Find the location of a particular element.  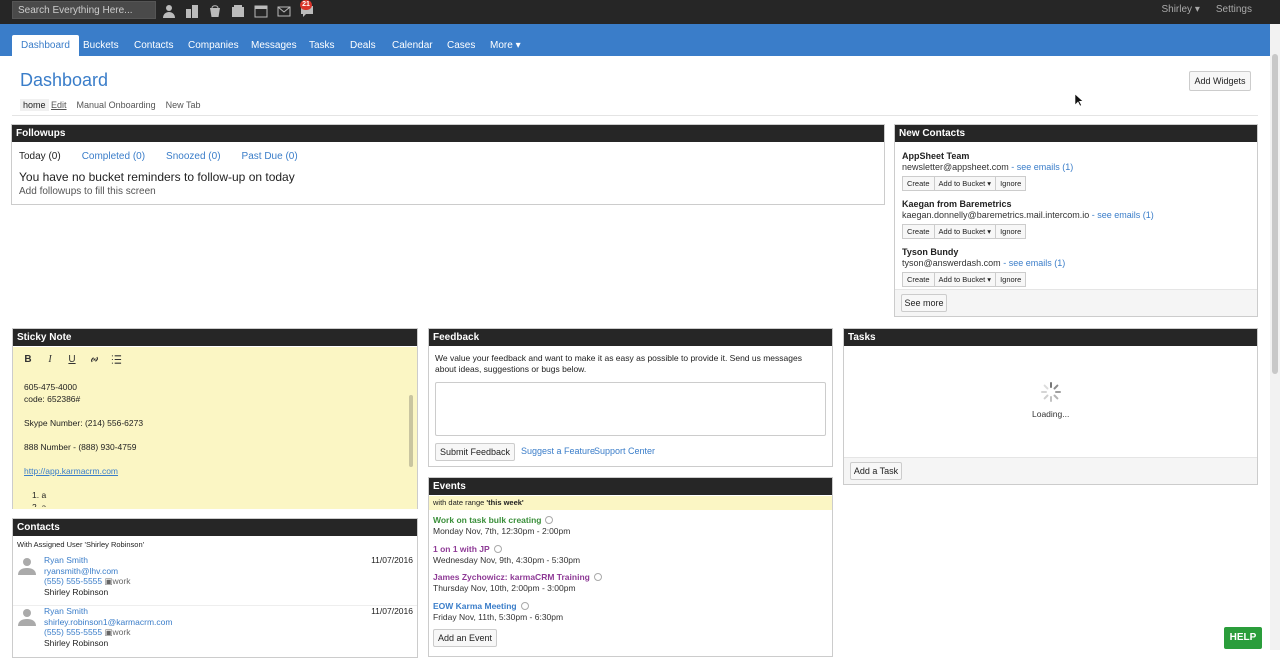

add-widgets-button: Add Widgets is located at coordinates (1220, 81).